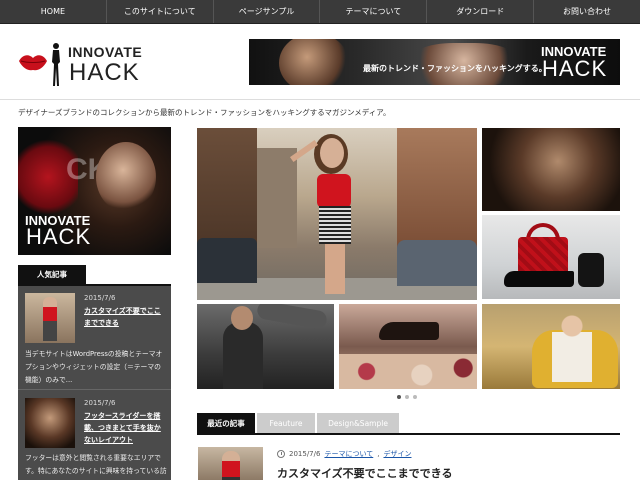 This screenshot has width=640, height=480. What do you see at coordinates (434, 62) in the screenshot?
I see `header-banner: 最新のトレンド・ファッションをハッキングする。 INNOVATE HACK` at bounding box center [434, 62].